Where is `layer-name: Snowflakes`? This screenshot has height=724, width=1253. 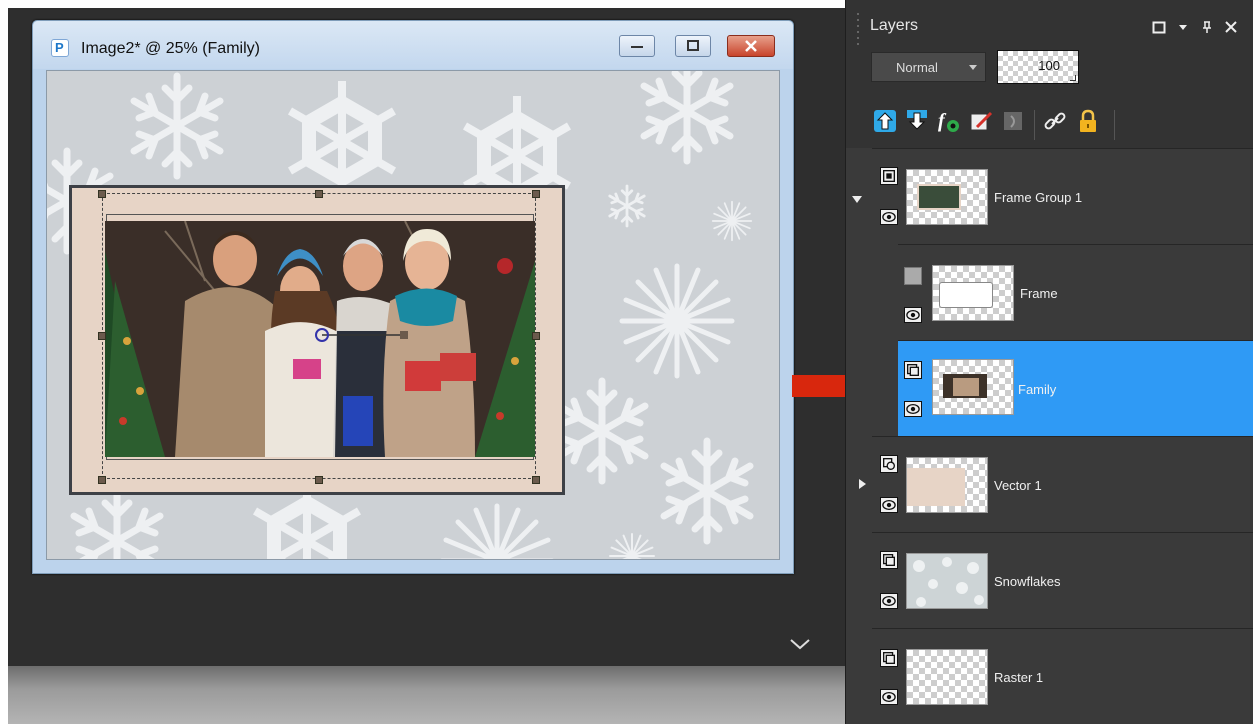 layer-name: Snowflakes is located at coordinates (1027, 581).